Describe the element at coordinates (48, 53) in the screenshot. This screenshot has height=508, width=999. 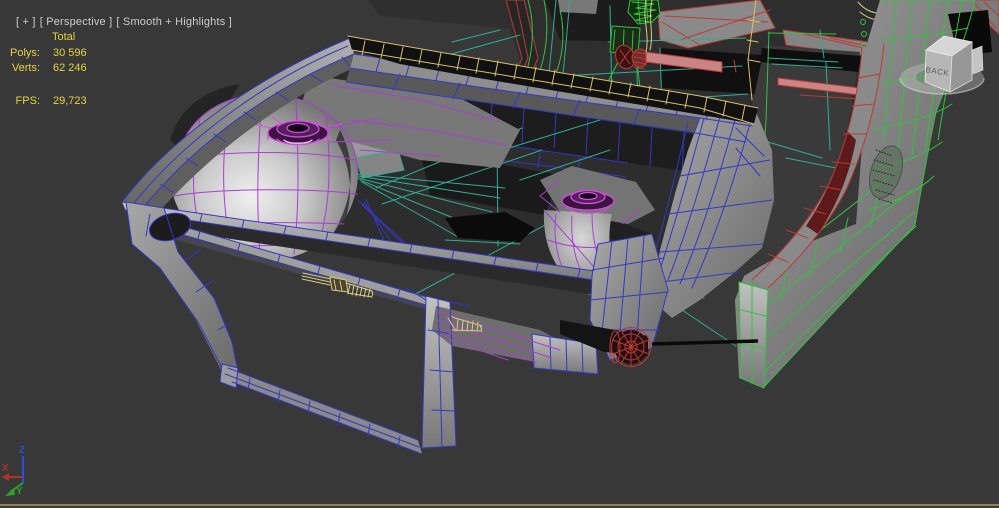
I see `stats-polys-row: Polys: 30 596` at that location.